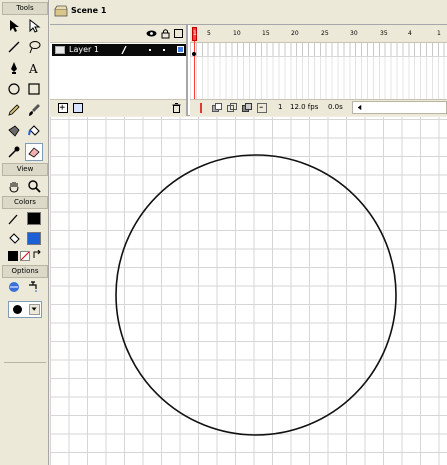 The width and height of the screenshot is (447, 465). I want to click on eraser-mode-icon, so click(14, 287).